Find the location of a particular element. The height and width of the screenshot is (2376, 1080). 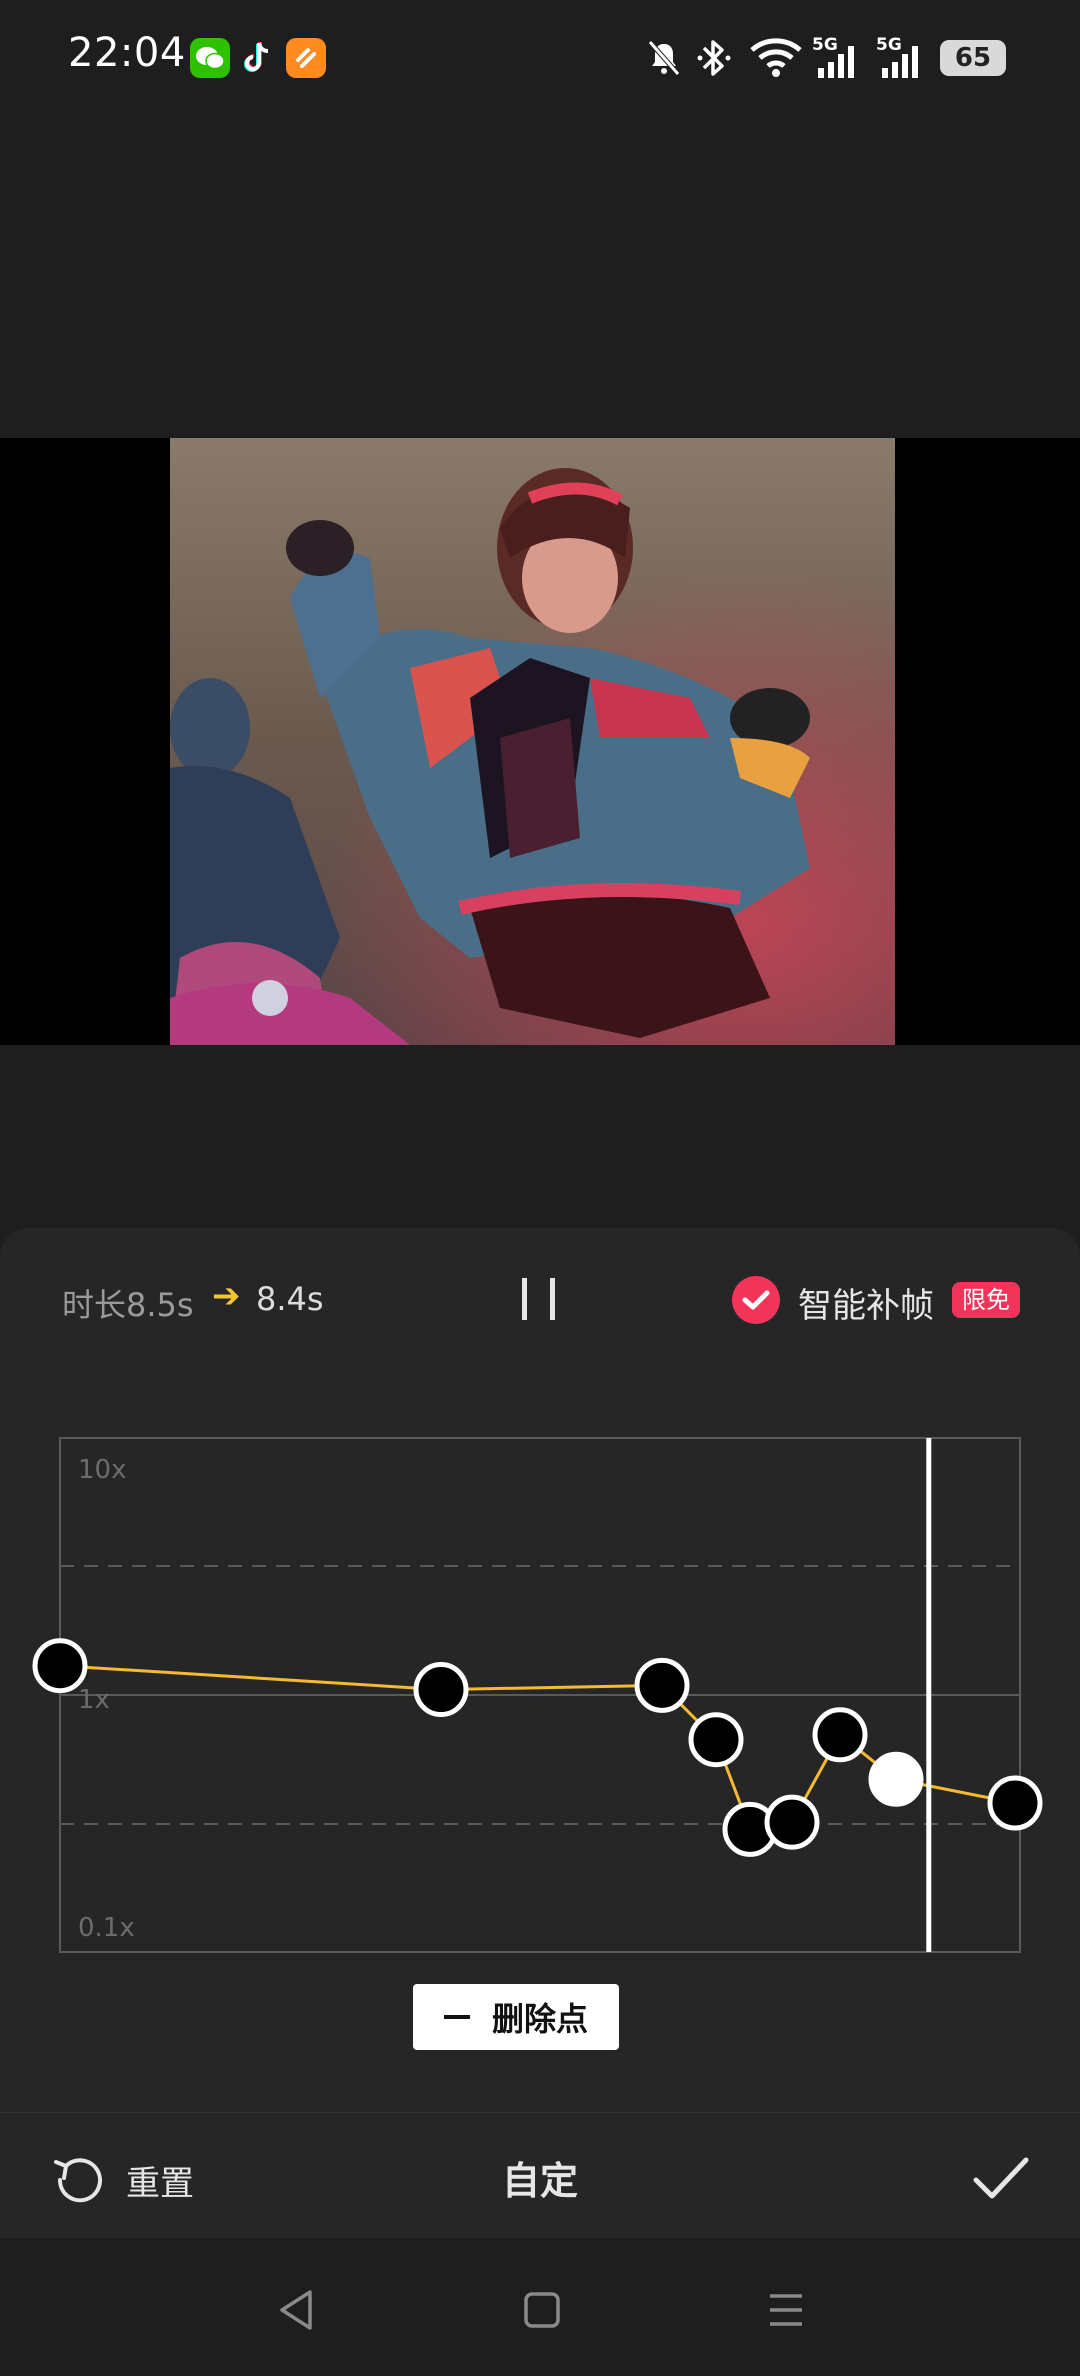

smart-frame-label: 智能补帧 is located at coordinates (866, 1302).